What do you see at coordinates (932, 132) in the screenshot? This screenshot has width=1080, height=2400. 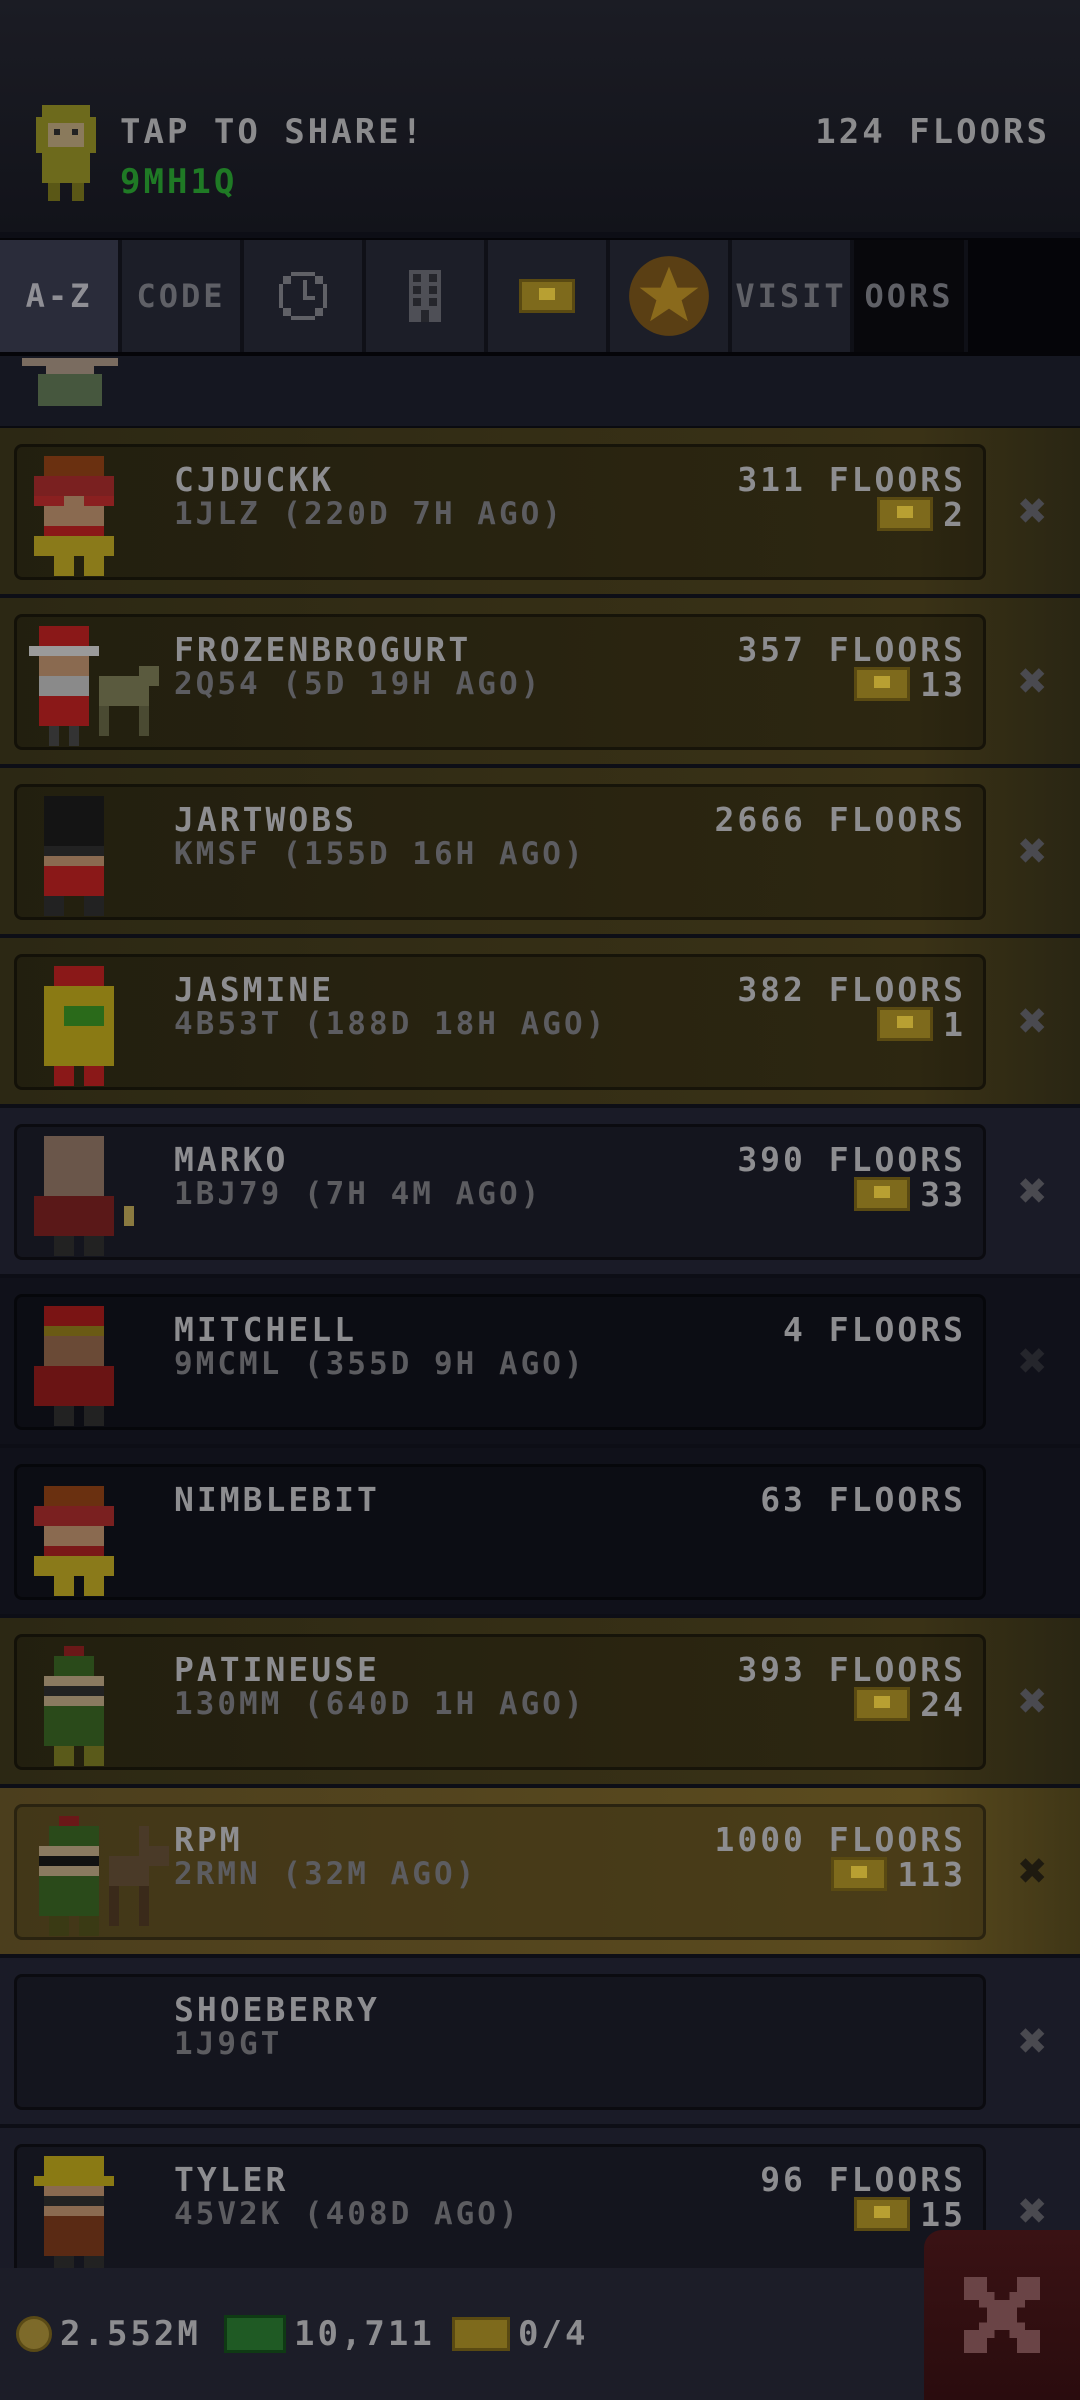 I see `my-floors-count: 124 FLOORS` at bounding box center [932, 132].